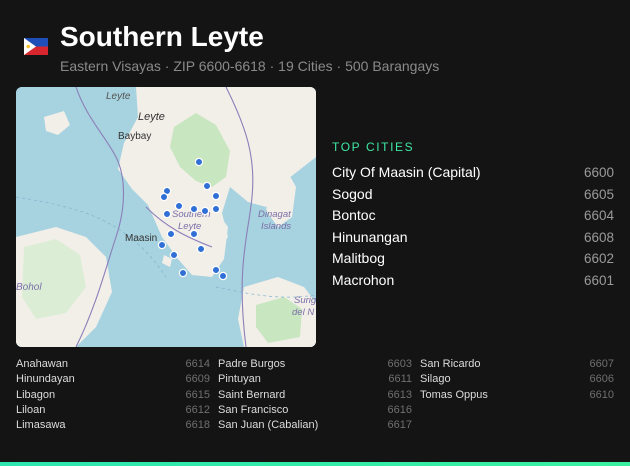  What do you see at coordinates (399, 425) in the screenshot?
I see `city-zip: 6617` at bounding box center [399, 425].